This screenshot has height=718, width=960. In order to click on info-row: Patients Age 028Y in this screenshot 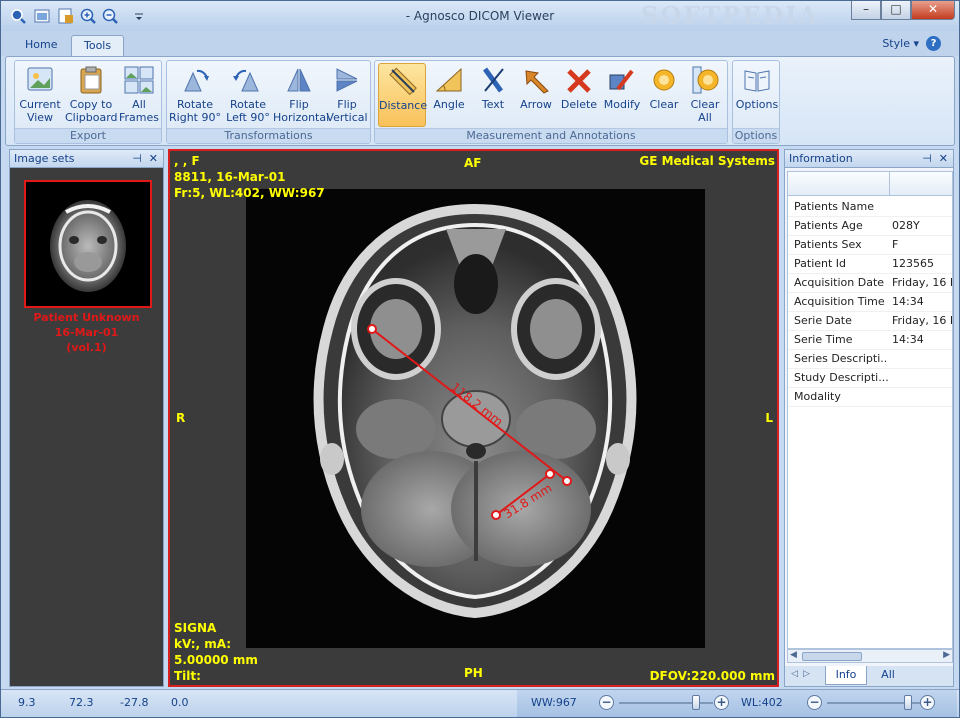, I will do `click(870, 226)`.